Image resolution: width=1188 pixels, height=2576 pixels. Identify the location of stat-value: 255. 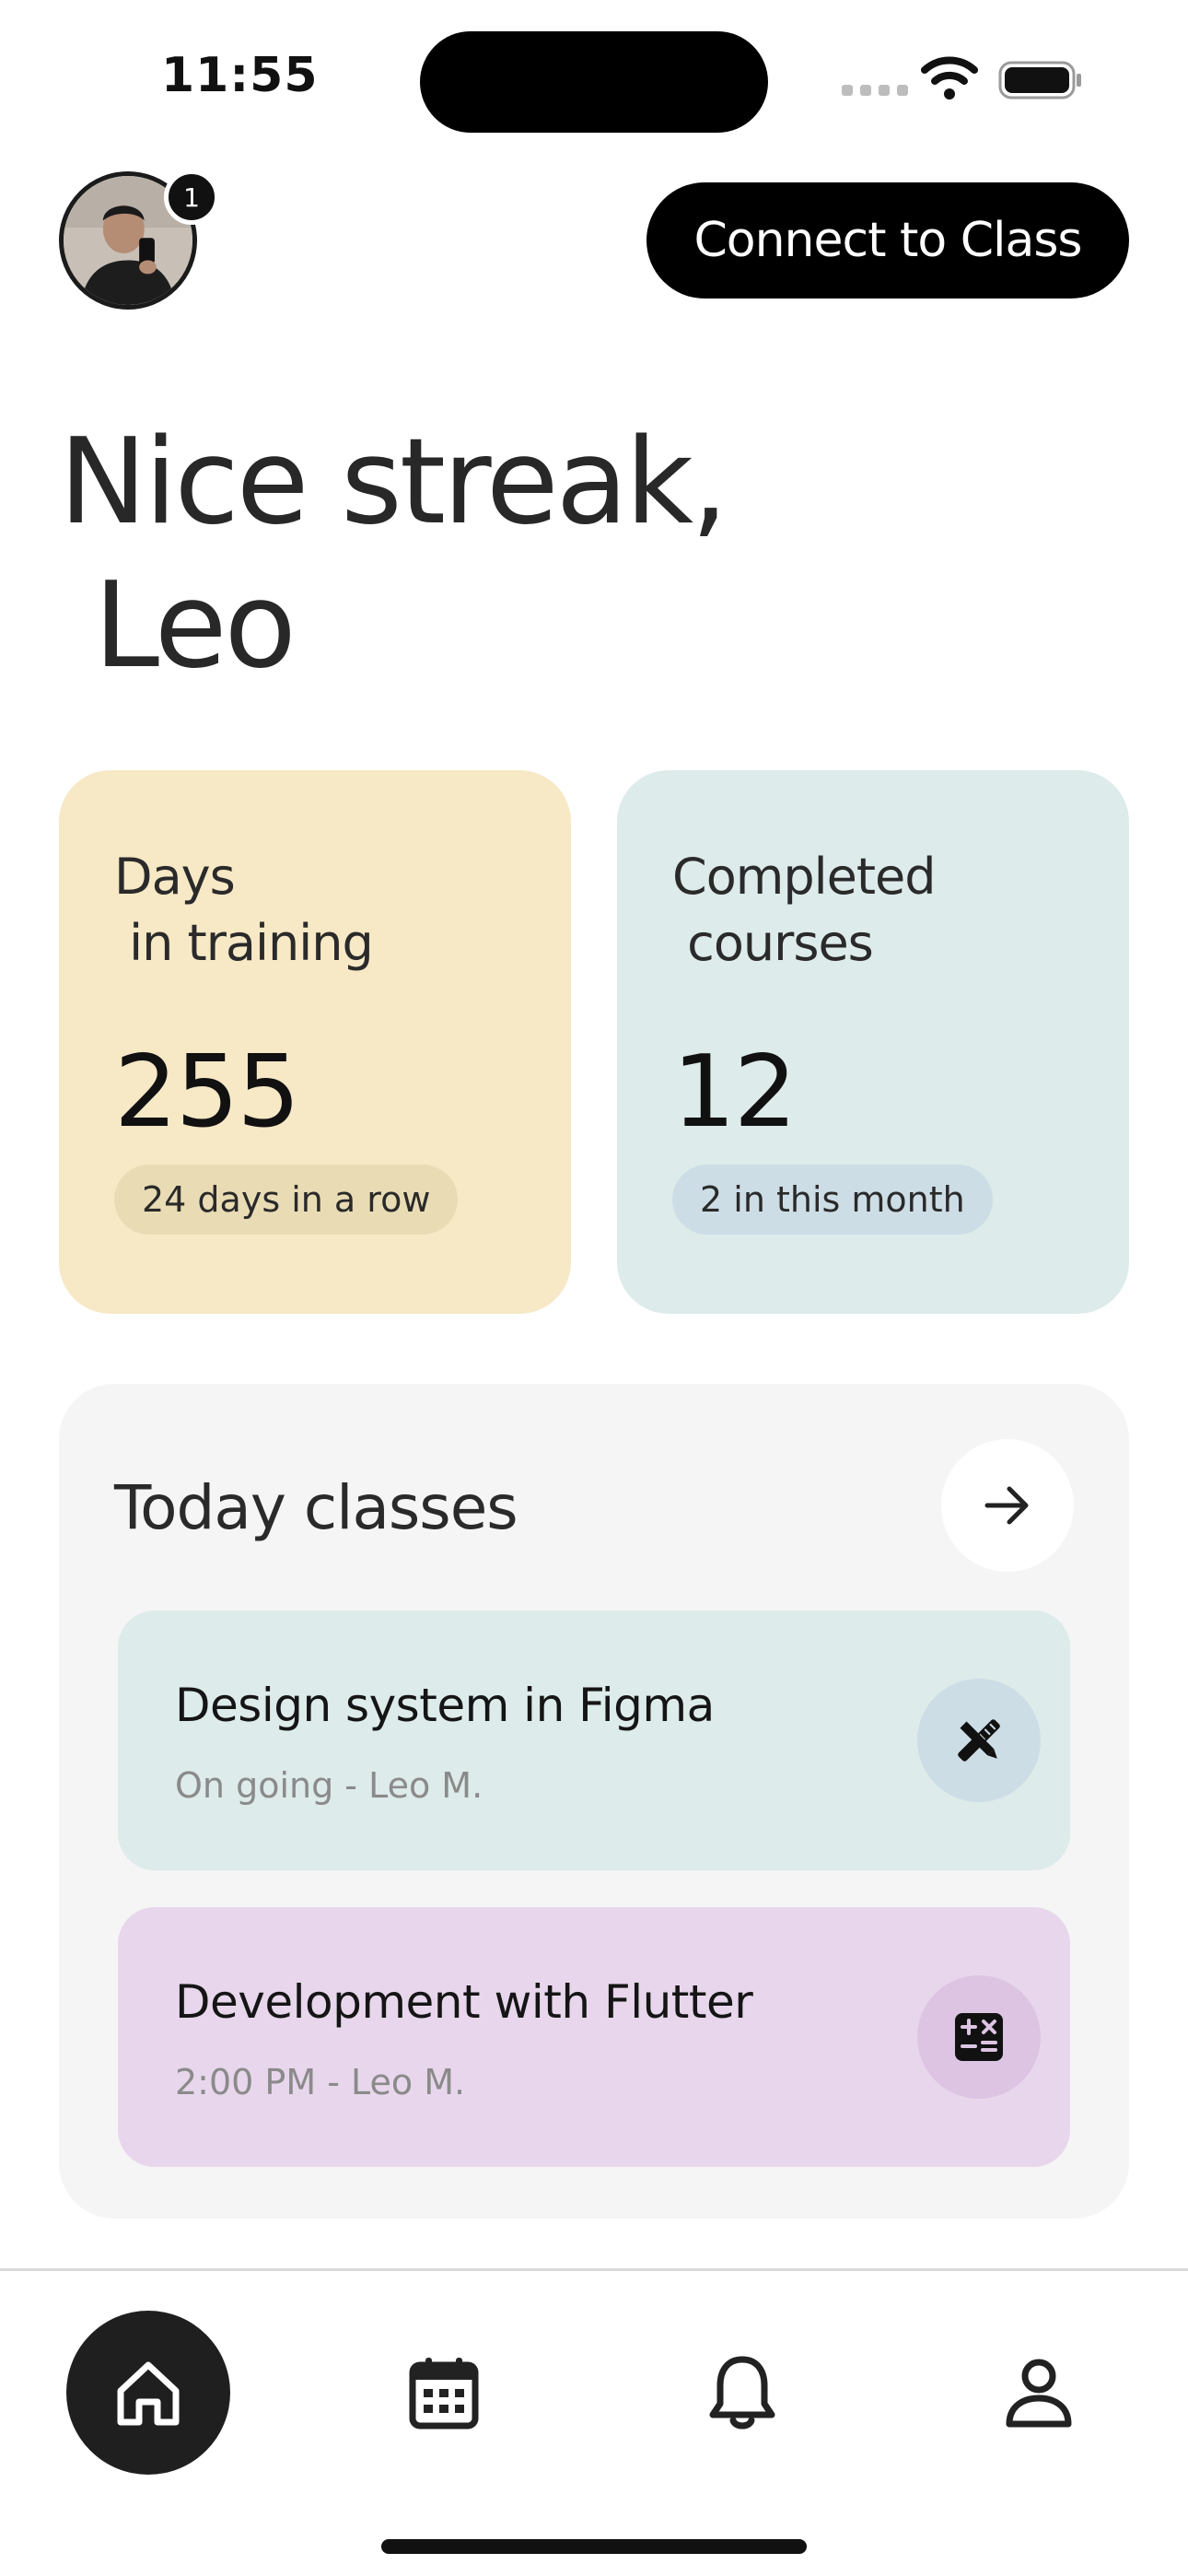
(207, 1092).